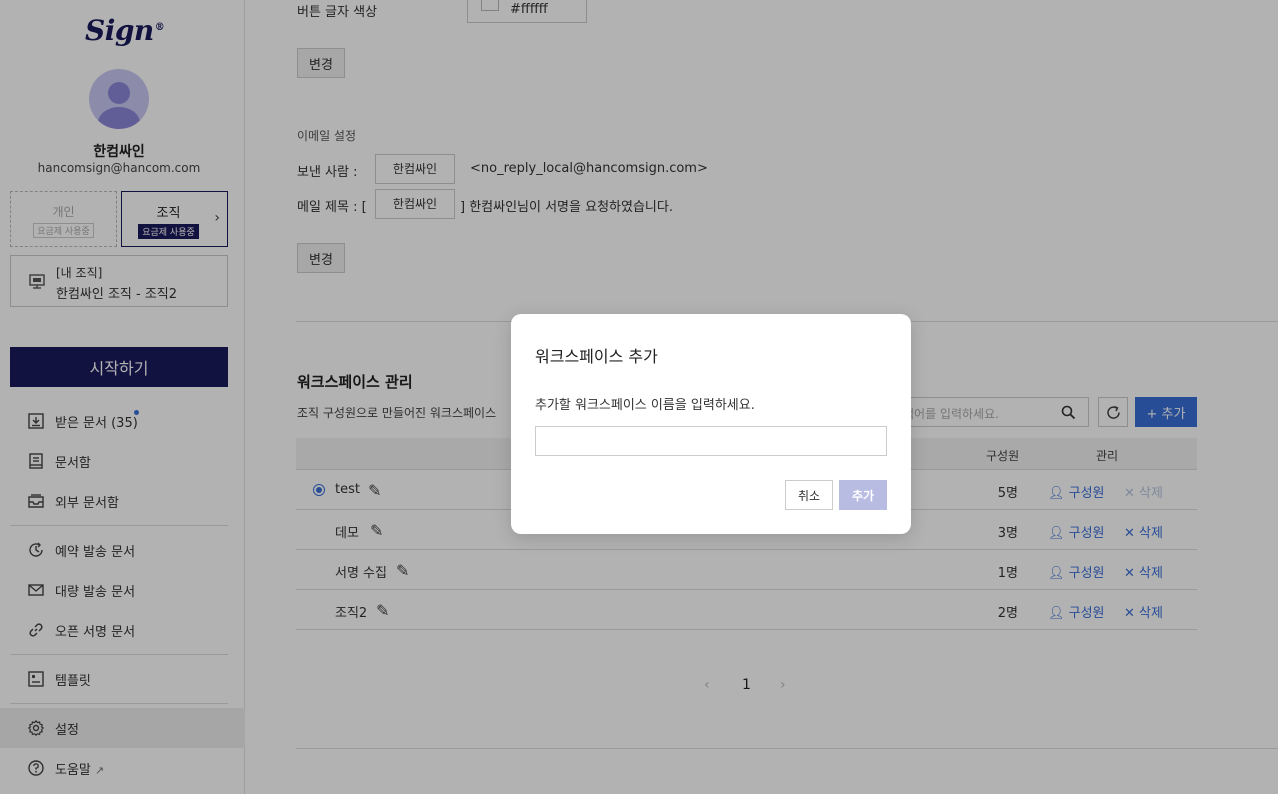 Image resolution: width=1278 pixels, height=794 pixels. What do you see at coordinates (596, 356) in the screenshot?
I see `dialog-title: 워크스페이스 추가` at bounding box center [596, 356].